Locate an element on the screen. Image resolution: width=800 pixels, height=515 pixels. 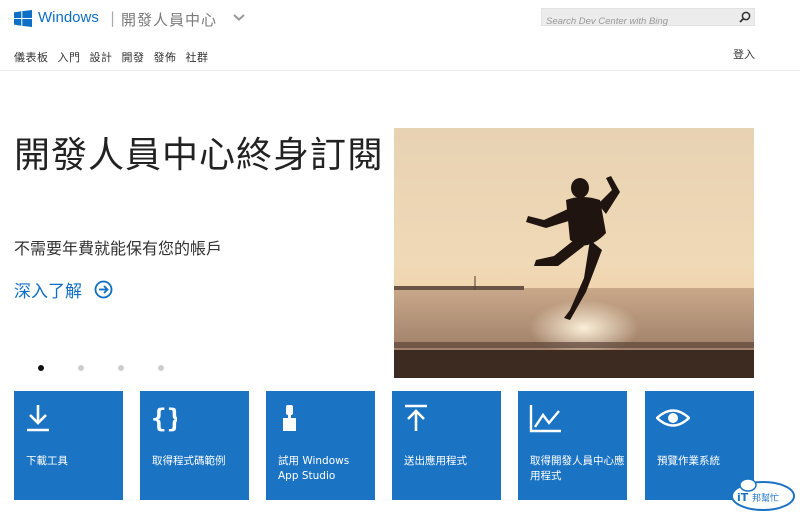
arrow-right-circle-icon is located at coordinates (103, 289).